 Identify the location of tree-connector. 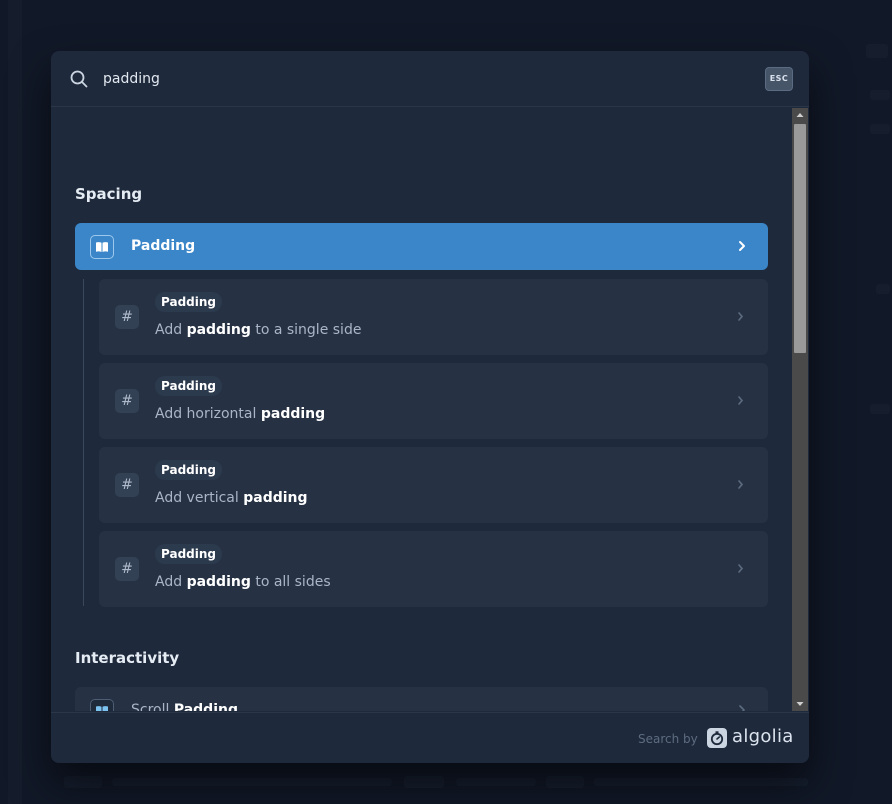
(83, 442).